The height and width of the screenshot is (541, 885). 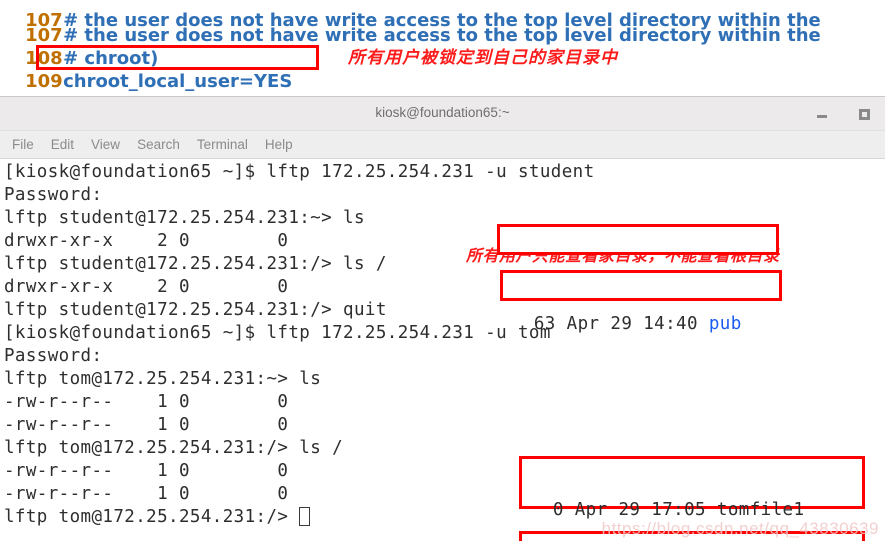 What do you see at coordinates (158, 145) in the screenshot?
I see `menu-item-search: Search` at bounding box center [158, 145].